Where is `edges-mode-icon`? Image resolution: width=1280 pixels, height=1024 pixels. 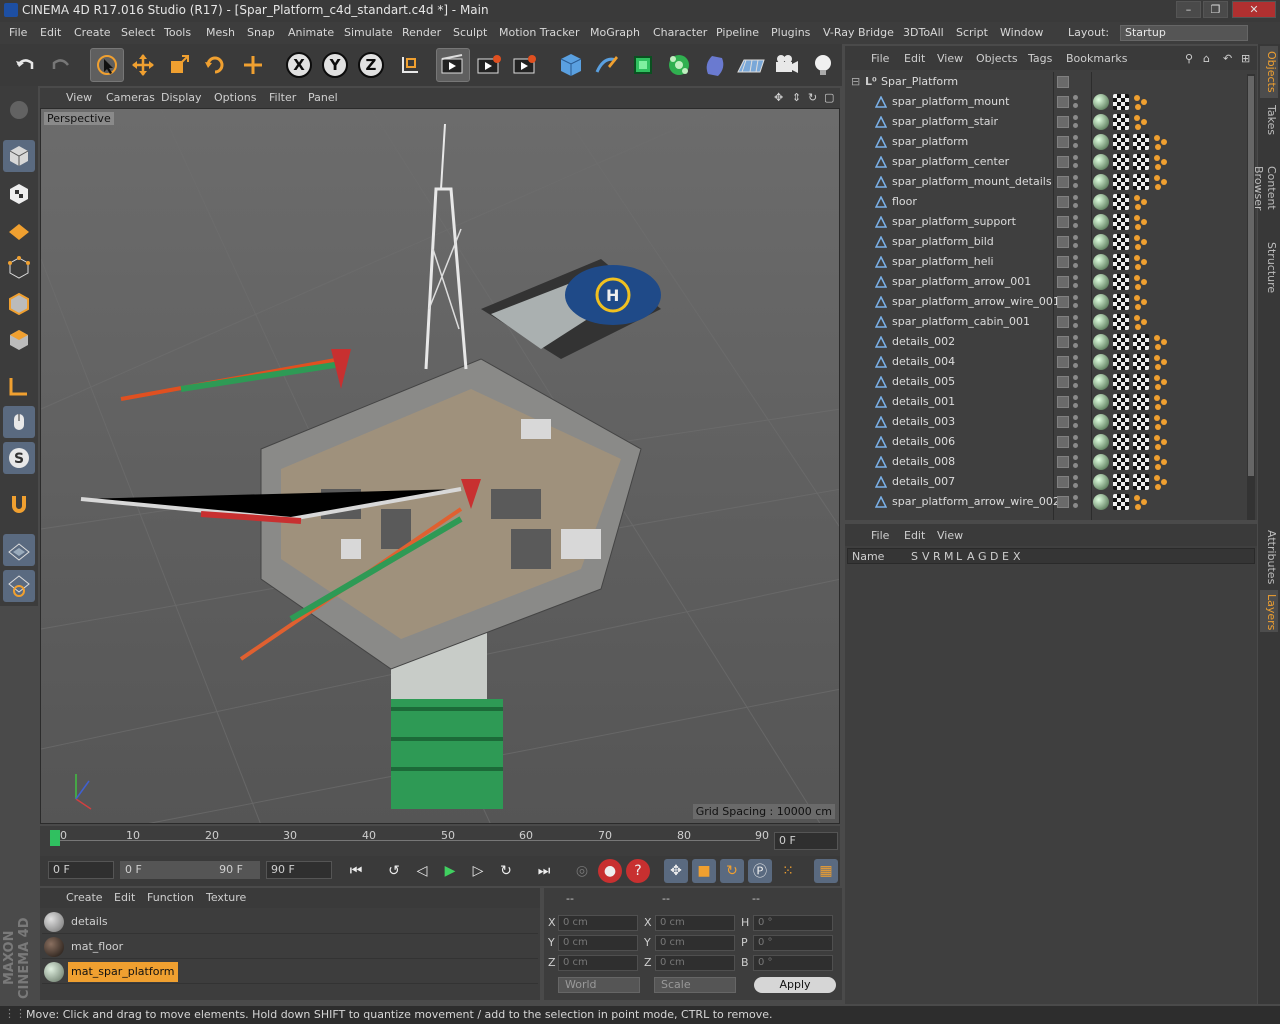 edges-mode-icon is located at coordinates (19, 304).